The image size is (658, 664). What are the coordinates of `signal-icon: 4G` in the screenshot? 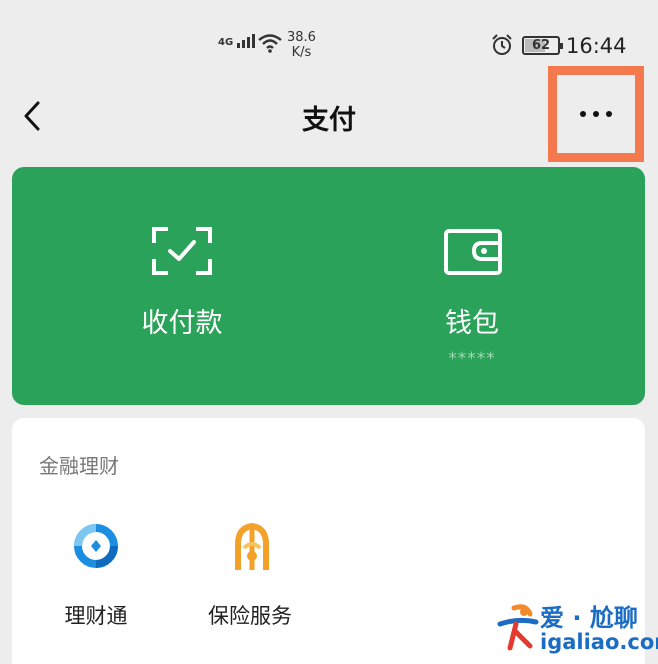 It's located at (237, 41).